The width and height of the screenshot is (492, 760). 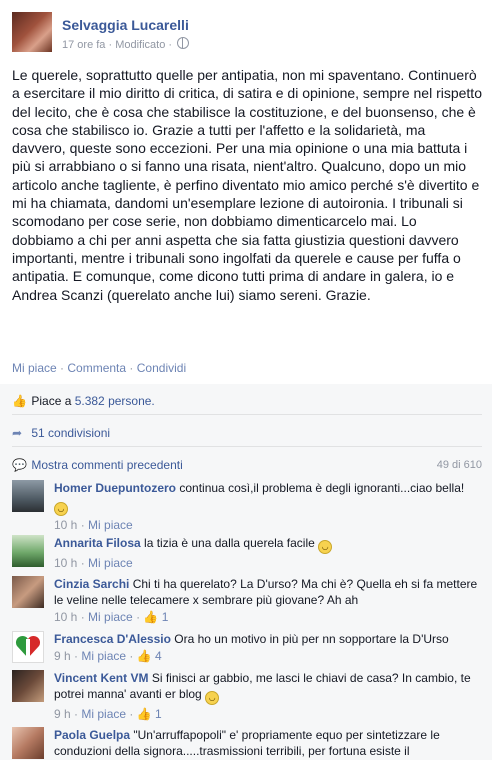 I want to click on previous-comments-row: 💬 Mostra commenti precedenti, so click(x=97, y=465).